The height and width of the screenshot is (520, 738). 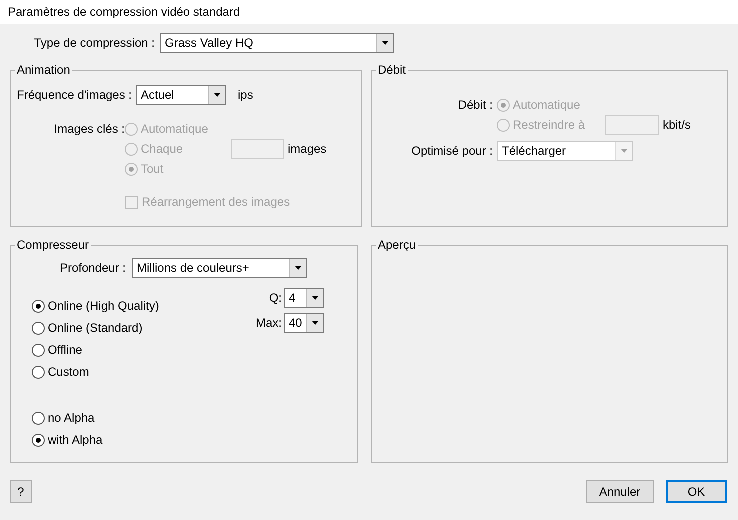 What do you see at coordinates (95, 328) in the screenshot?
I see `radio-label: Online (Standard)` at bounding box center [95, 328].